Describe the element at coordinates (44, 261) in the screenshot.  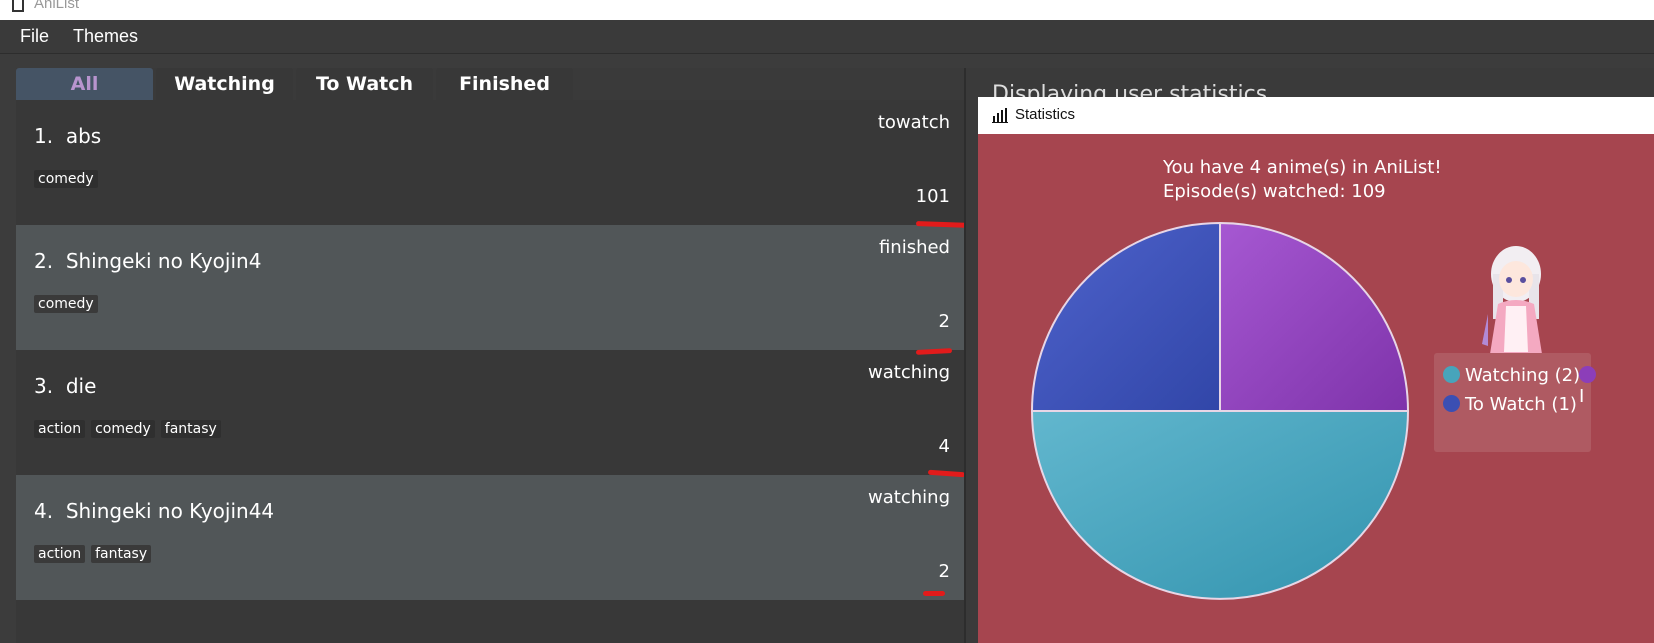
I see `anime-index: 2.` at that location.